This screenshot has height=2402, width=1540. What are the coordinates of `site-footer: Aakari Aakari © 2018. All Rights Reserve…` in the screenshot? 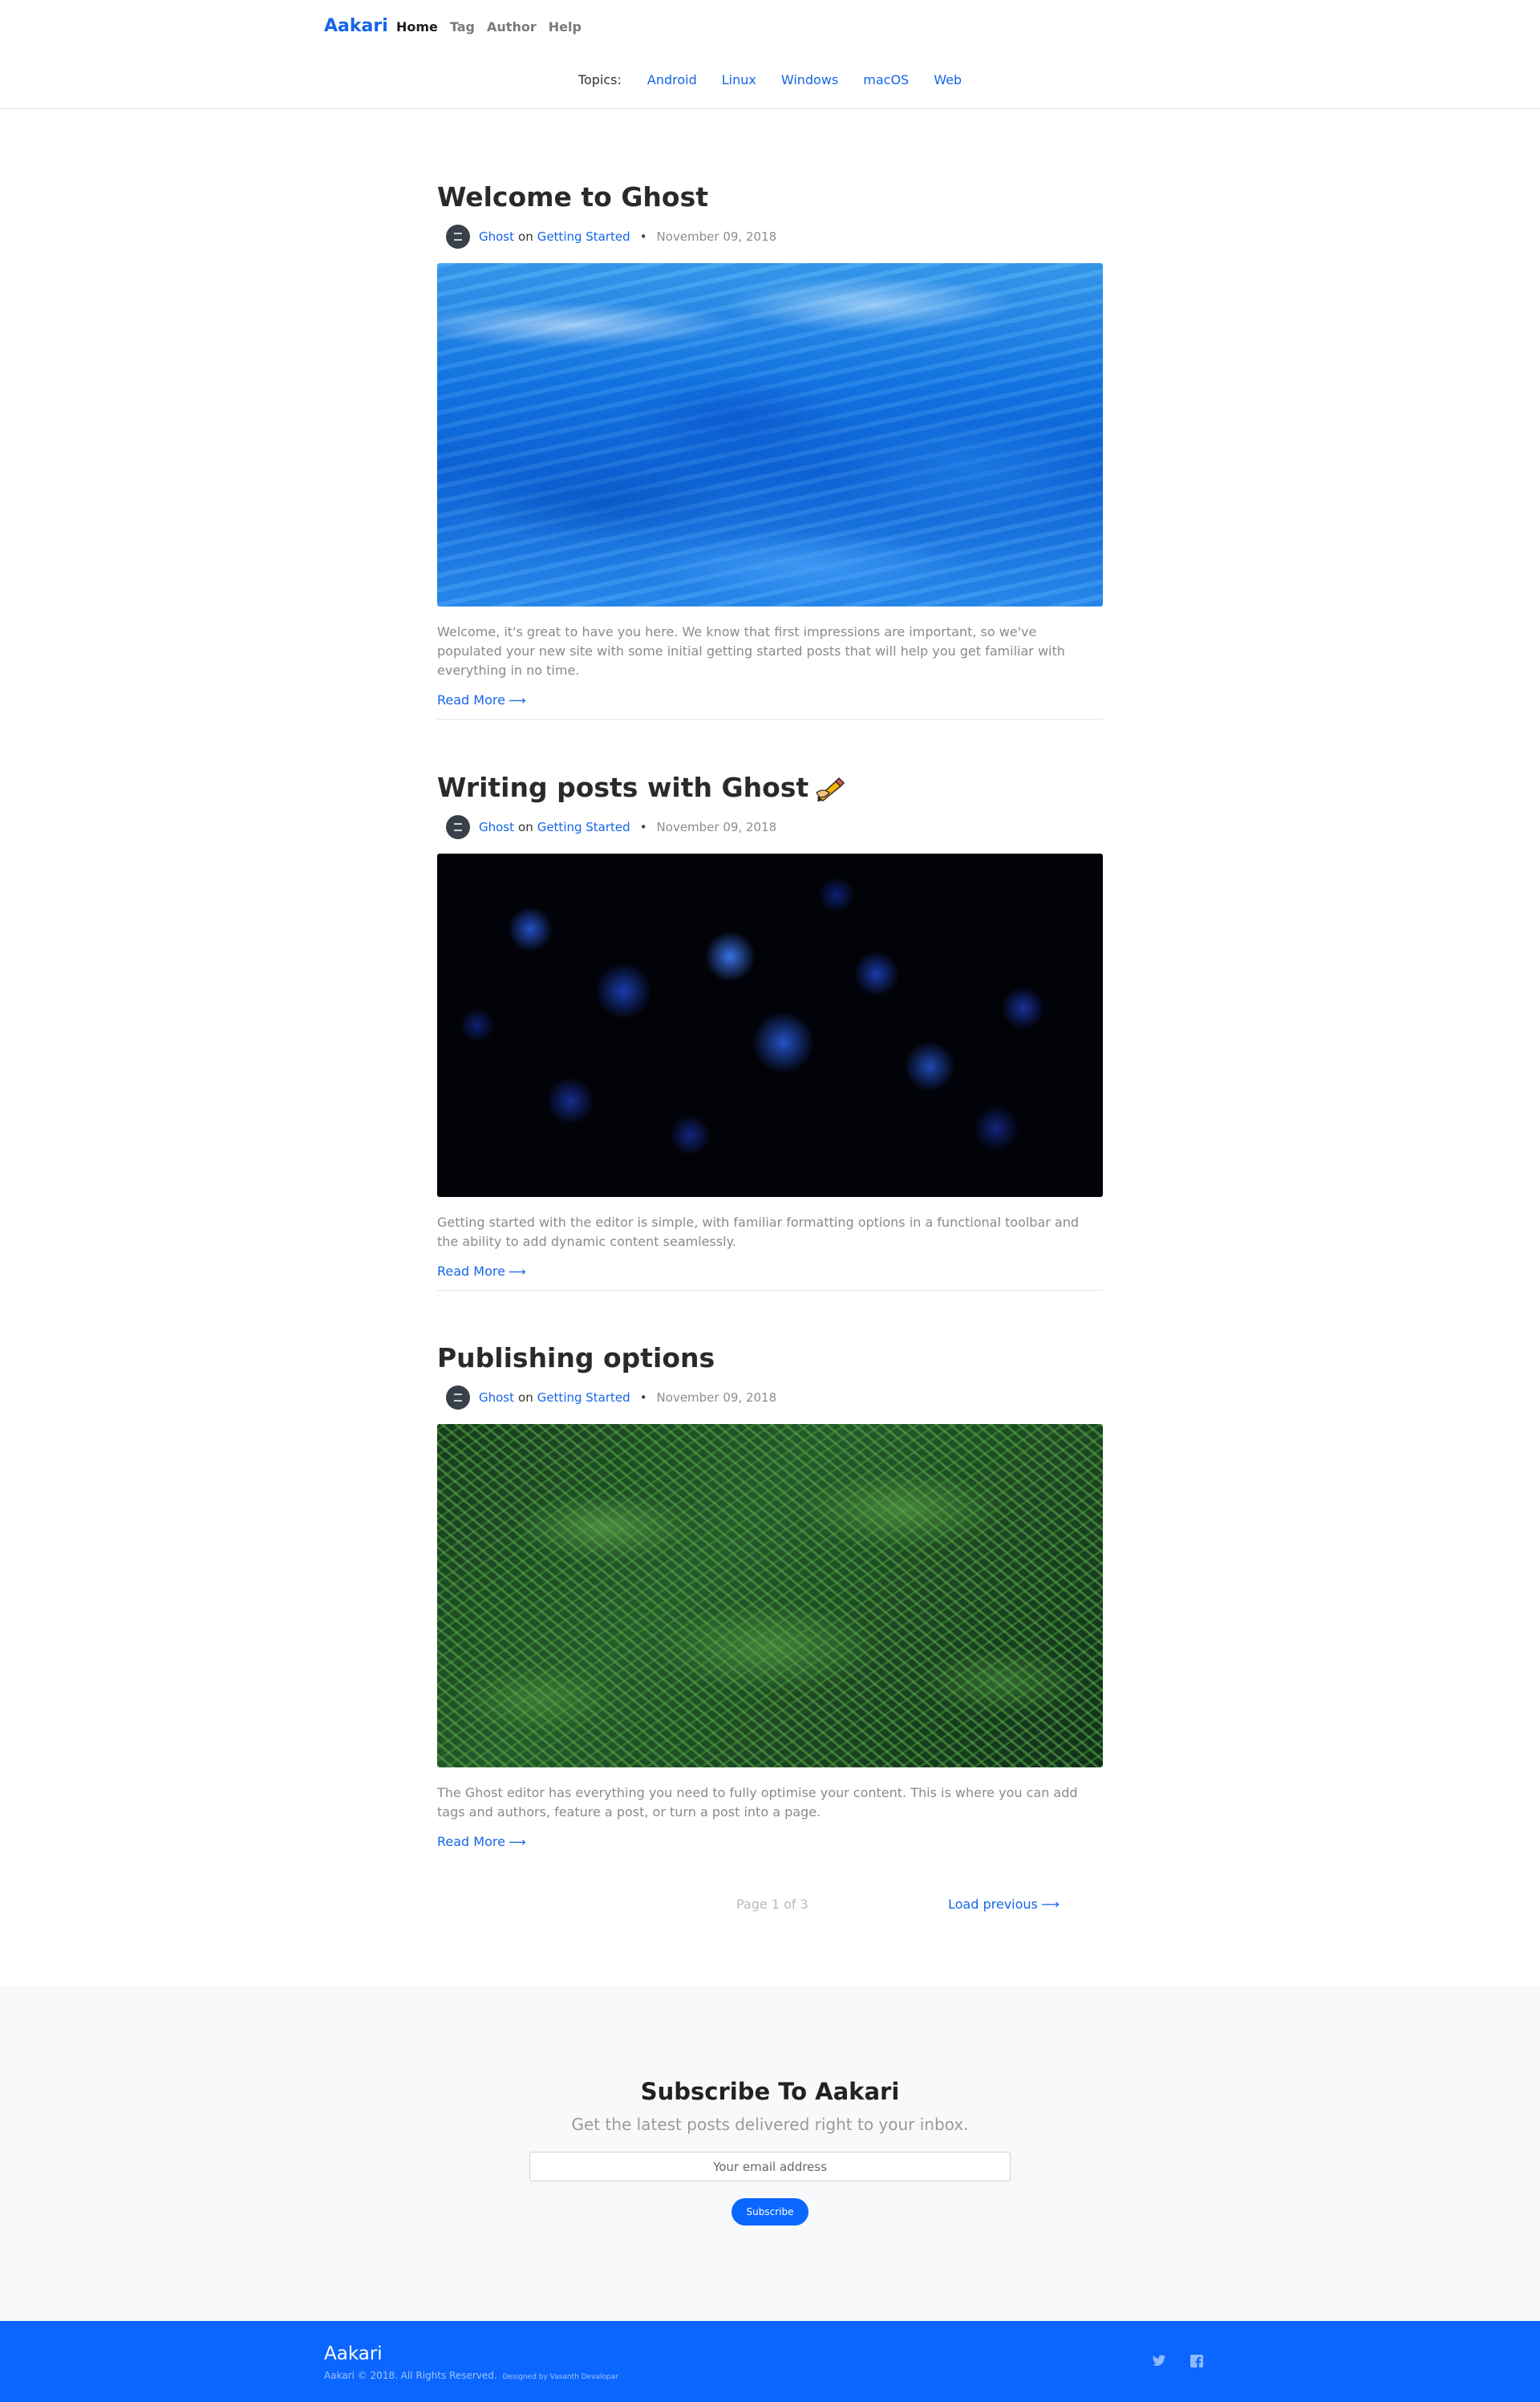 It's located at (770, 2361).